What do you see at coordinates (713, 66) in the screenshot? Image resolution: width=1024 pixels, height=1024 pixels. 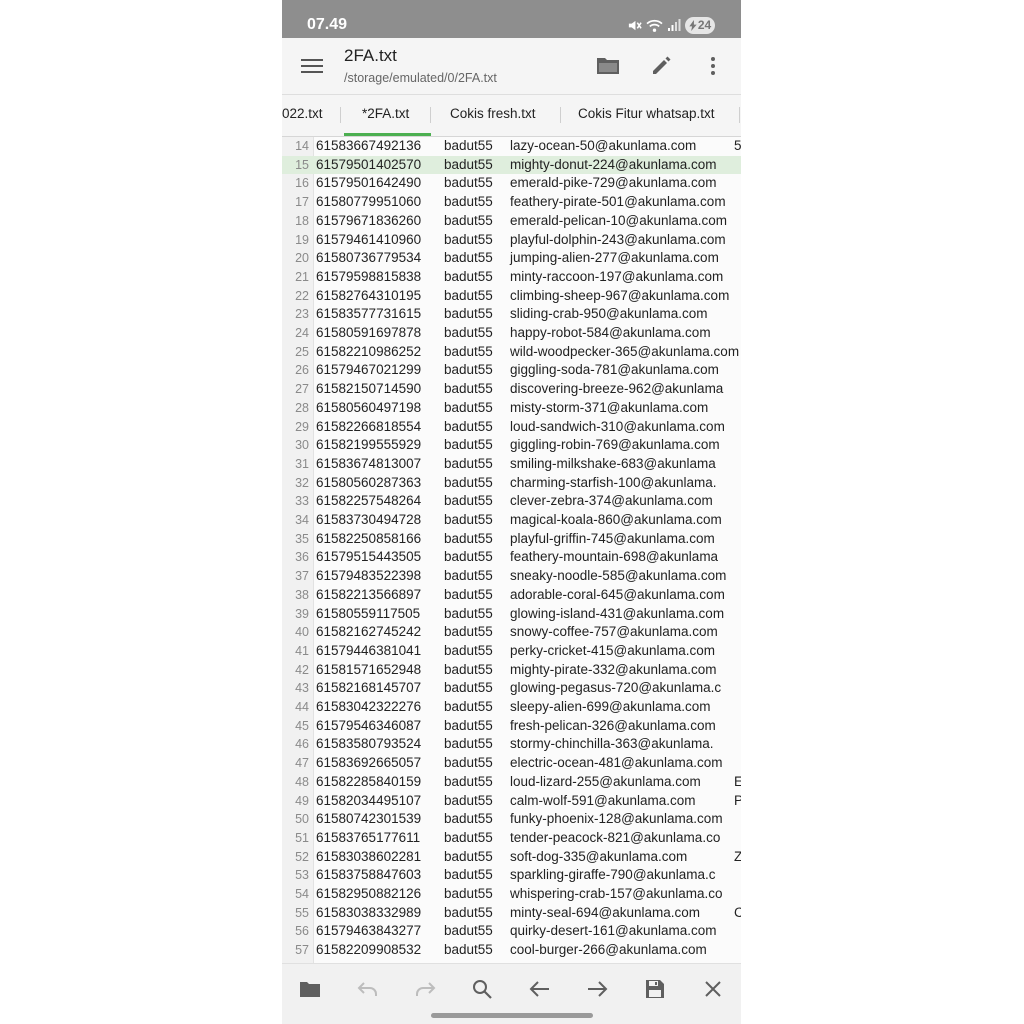 I see `more-options-button` at bounding box center [713, 66].